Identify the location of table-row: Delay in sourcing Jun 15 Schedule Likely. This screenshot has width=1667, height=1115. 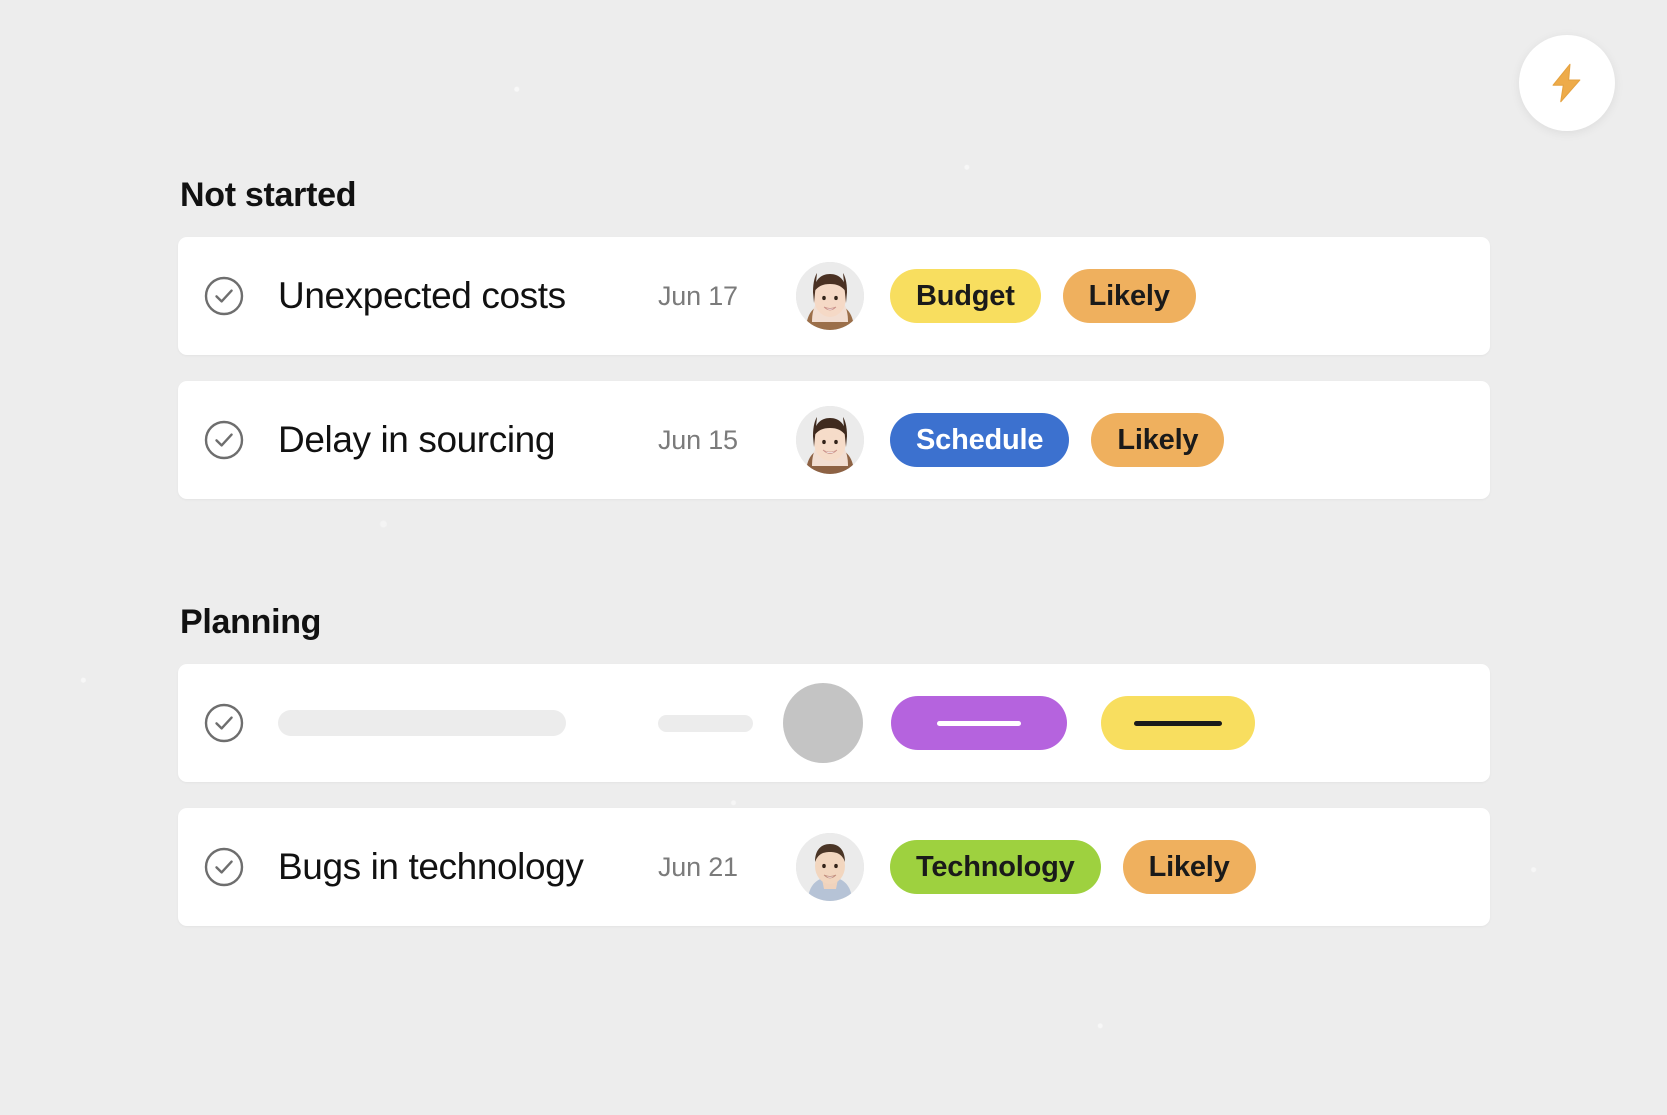
(834, 440).